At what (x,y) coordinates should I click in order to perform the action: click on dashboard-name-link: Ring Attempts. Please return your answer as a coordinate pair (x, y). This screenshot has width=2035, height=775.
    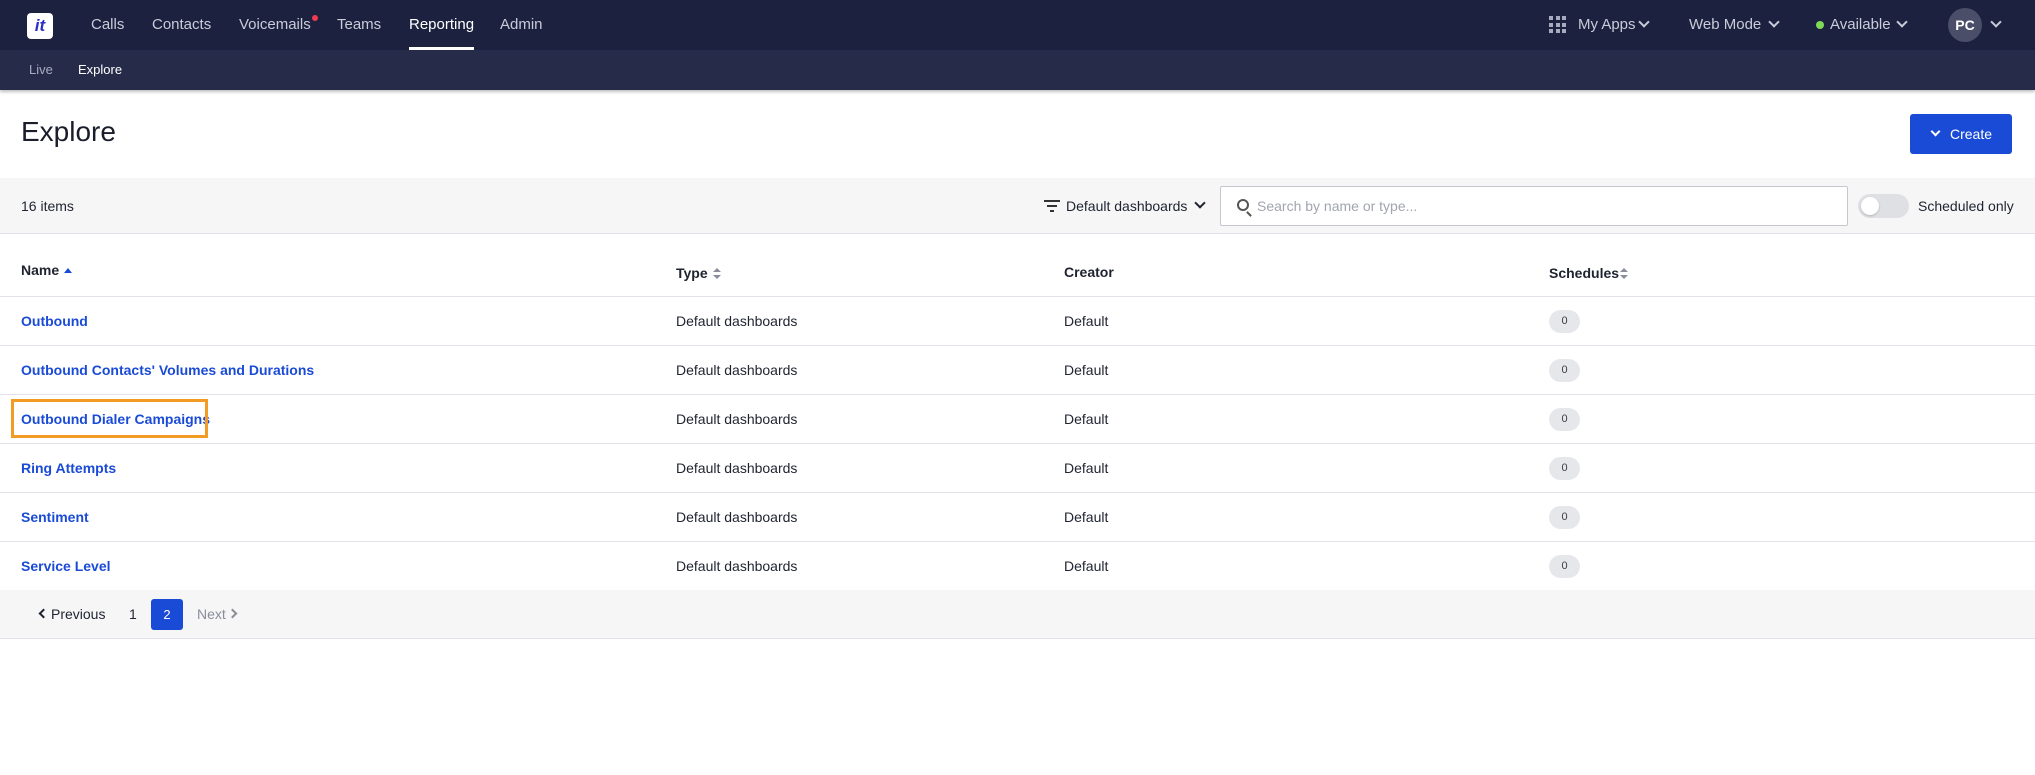
    Looking at the image, I should click on (68, 468).